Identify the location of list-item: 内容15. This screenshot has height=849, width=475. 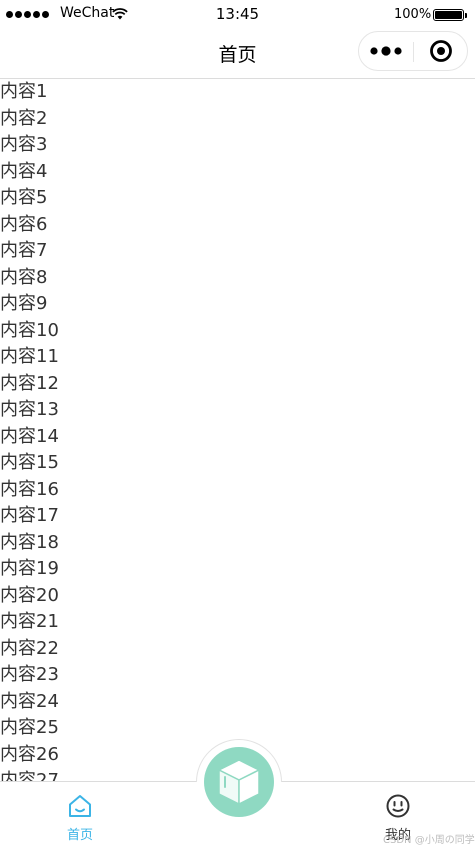
(29, 462).